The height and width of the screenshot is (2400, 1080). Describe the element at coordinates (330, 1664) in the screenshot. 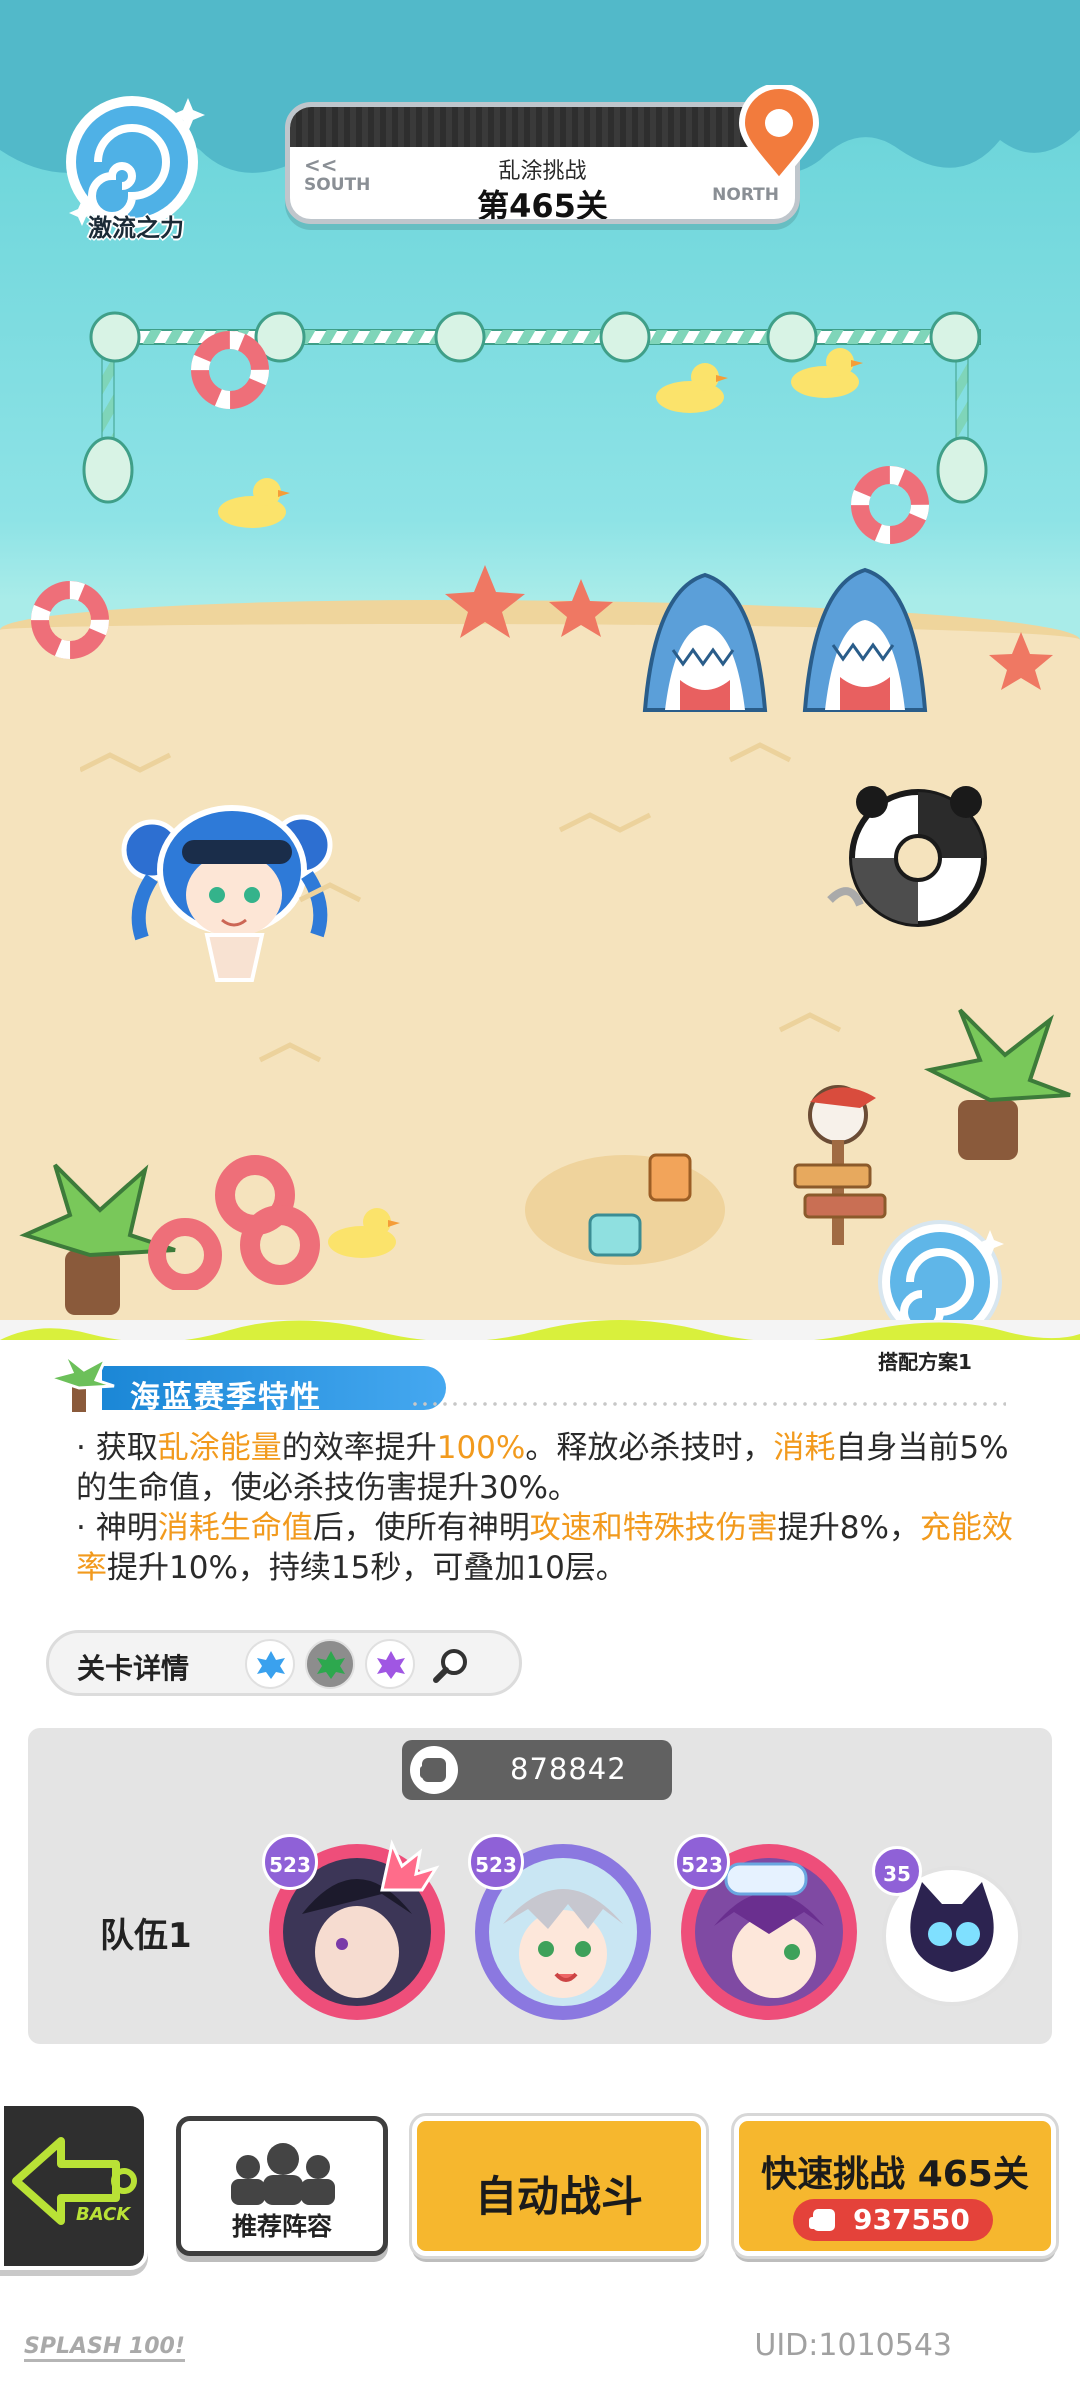

I see `element-green-icon` at that location.